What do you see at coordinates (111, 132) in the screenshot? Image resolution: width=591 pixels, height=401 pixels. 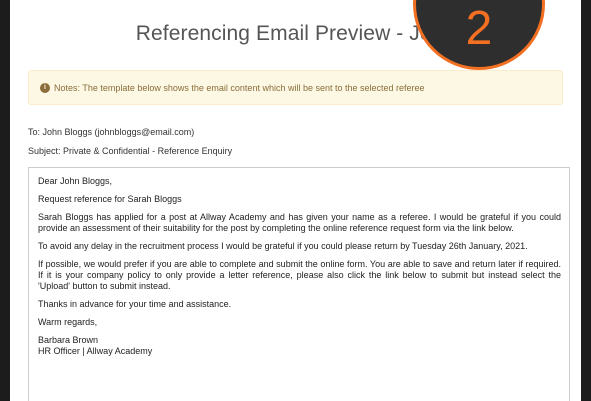 I see `email-to-line: To: John Bloggs (johnbloggs@email.com)` at bounding box center [111, 132].